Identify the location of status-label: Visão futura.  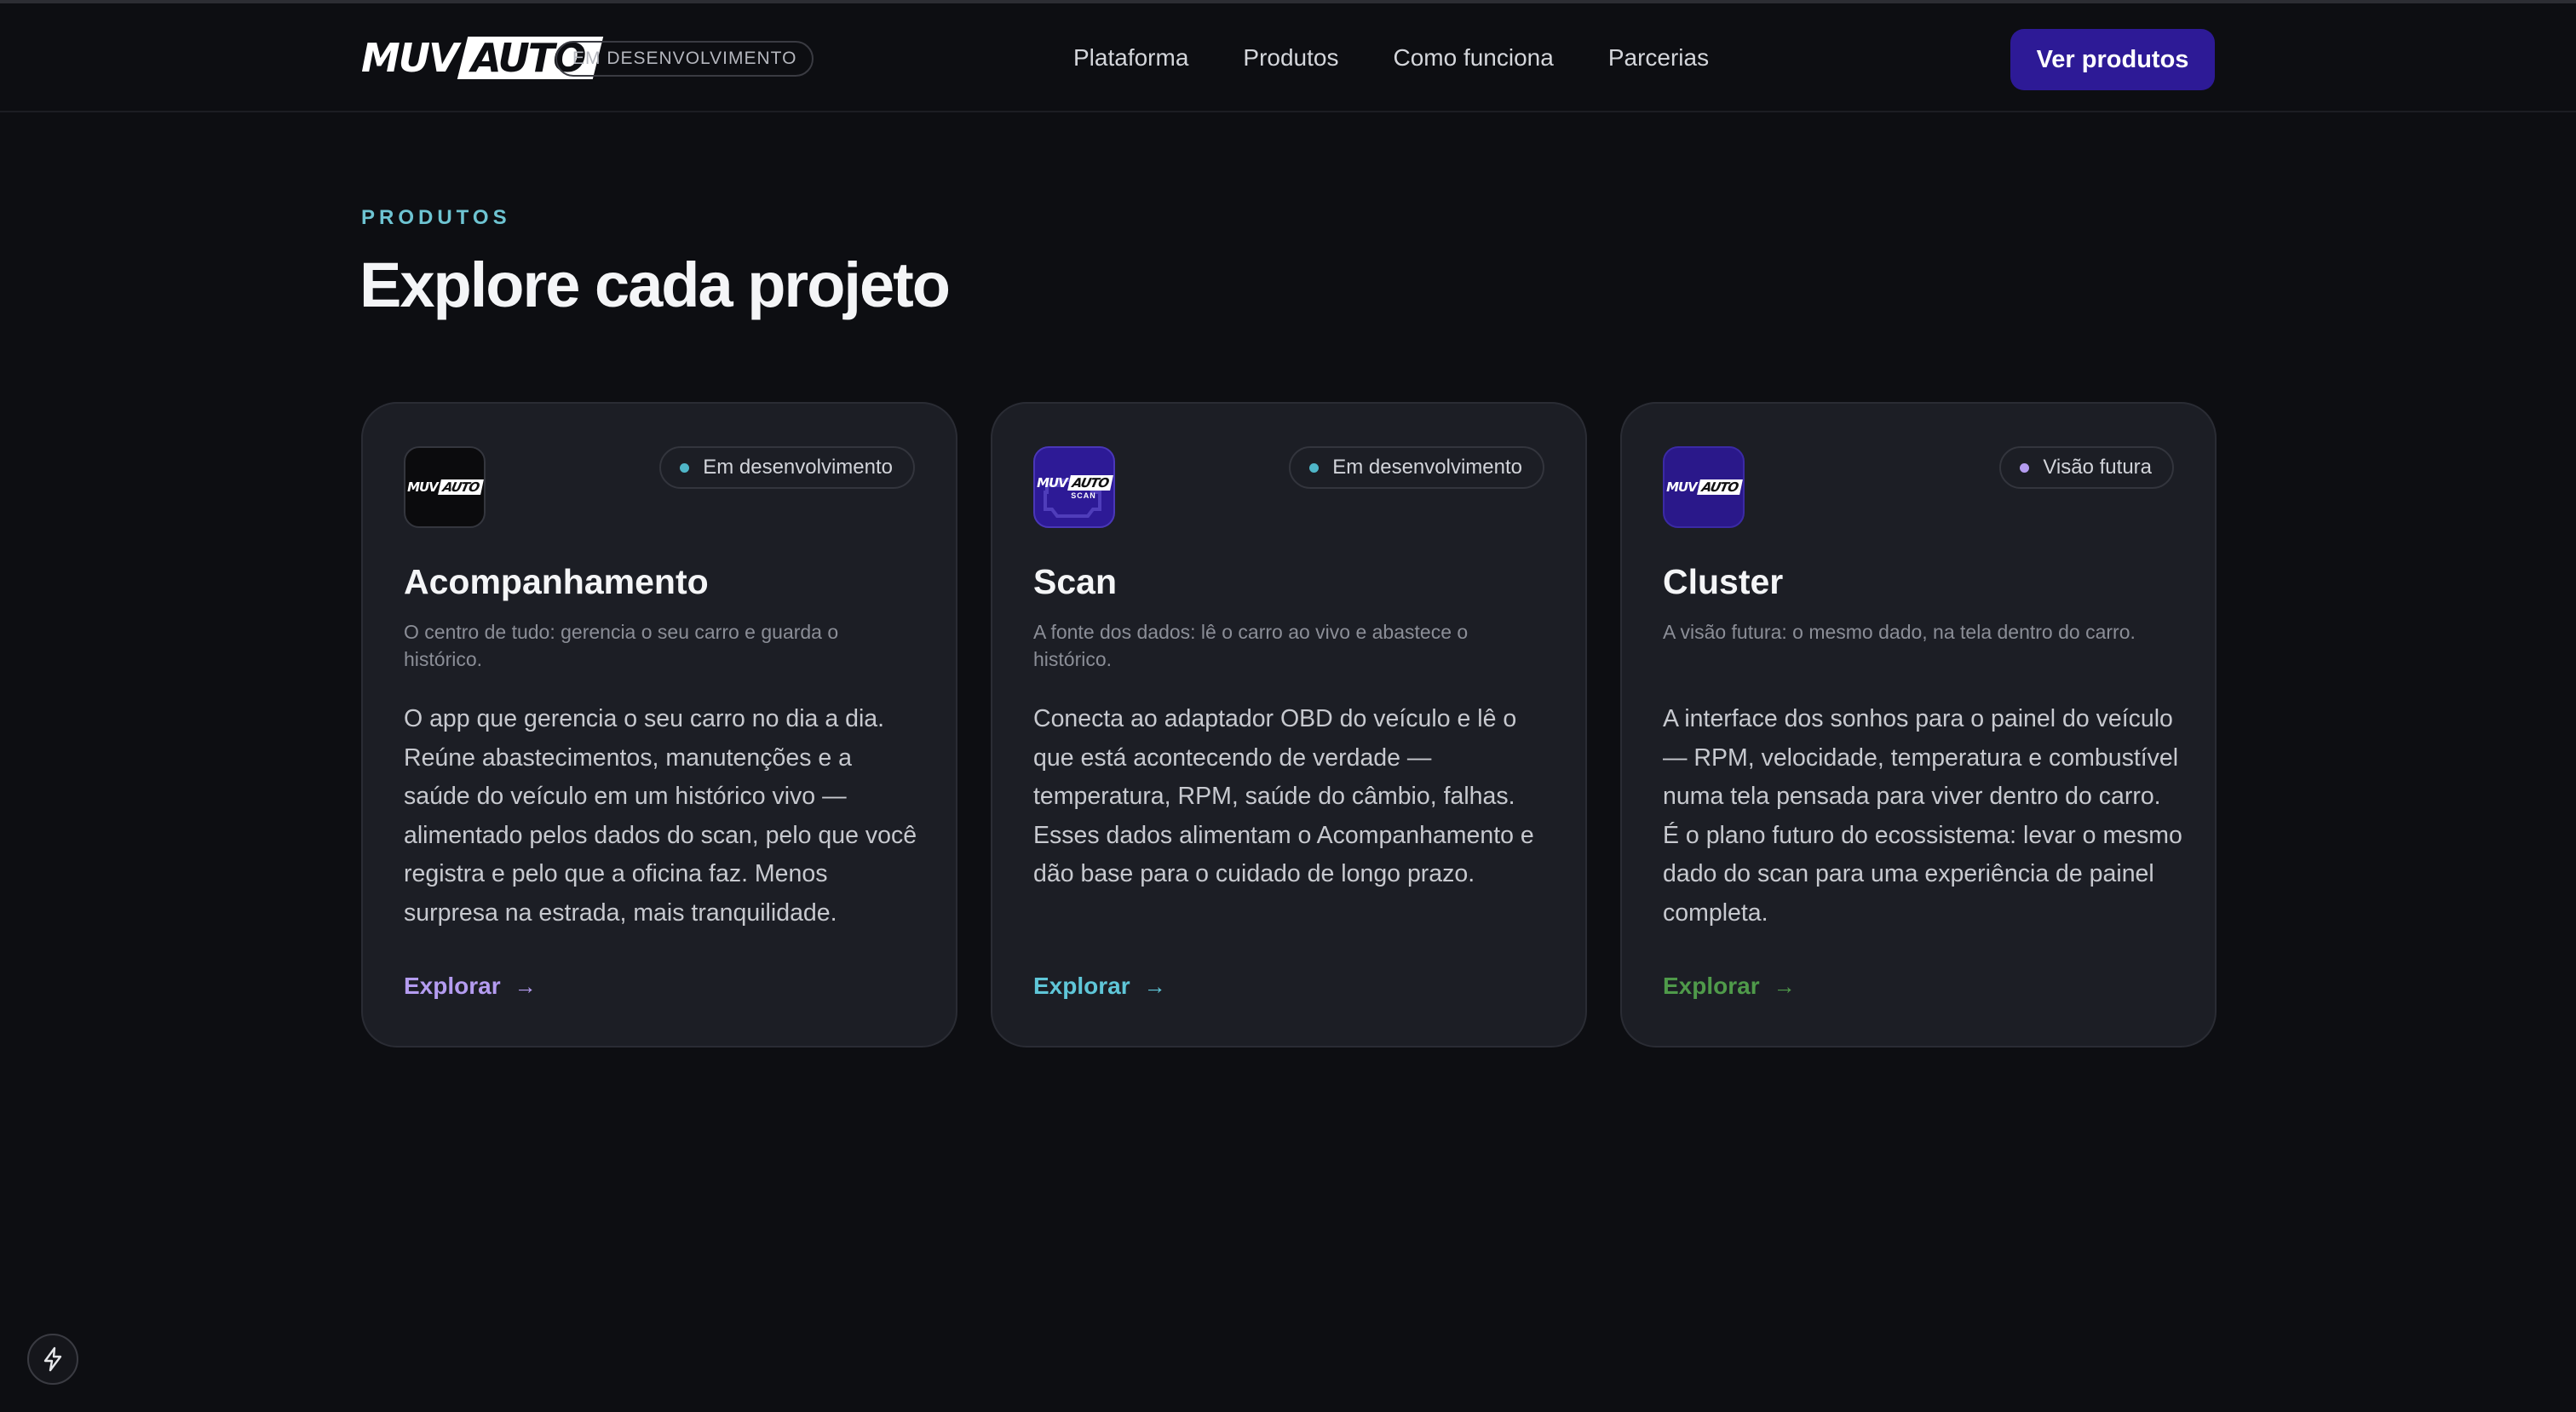
(2098, 468).